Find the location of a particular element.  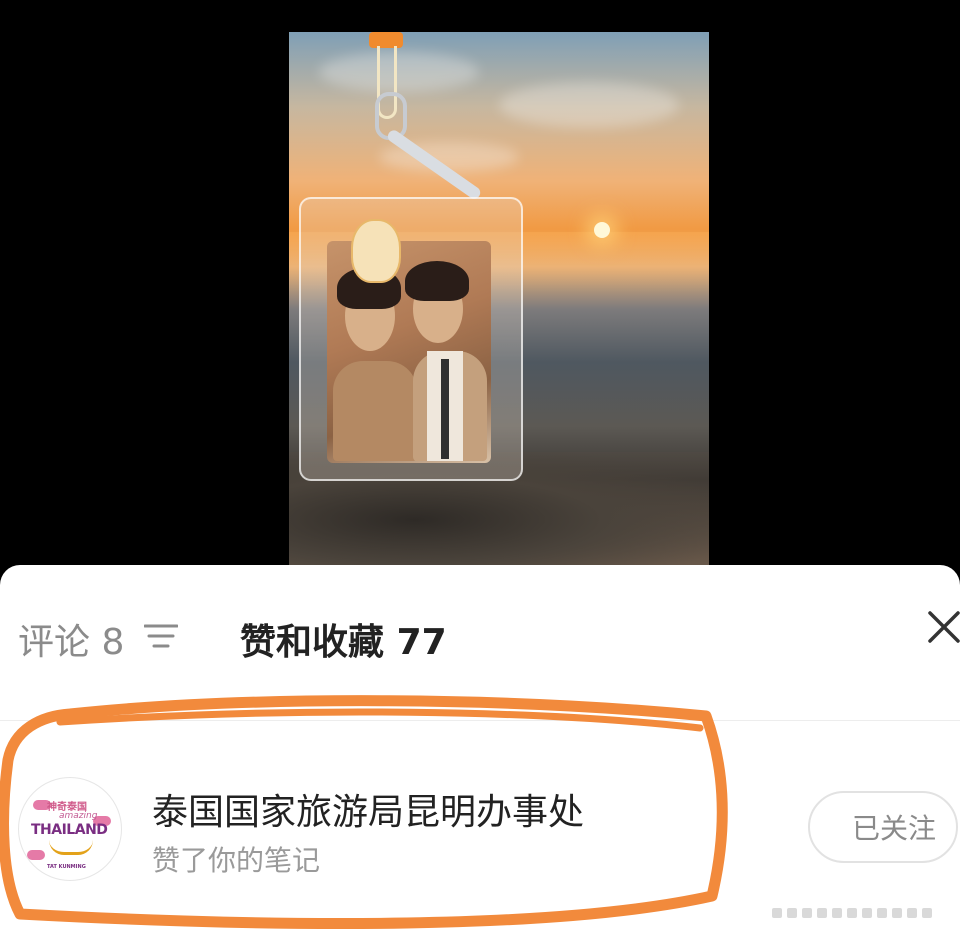

logo-text-thailand: THAILAND is located at coordinates (69, 830).